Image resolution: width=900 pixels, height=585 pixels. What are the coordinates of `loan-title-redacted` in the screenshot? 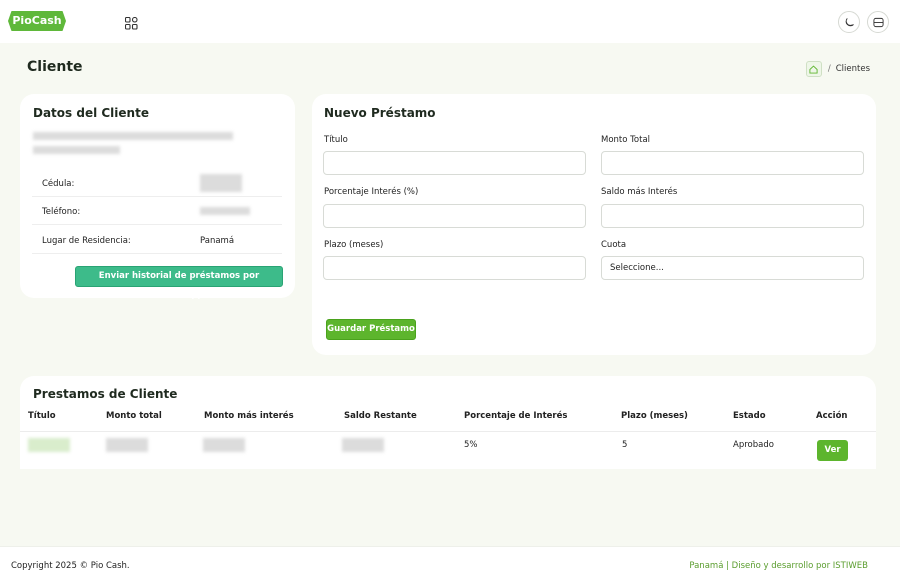 It's located at (49, 445).